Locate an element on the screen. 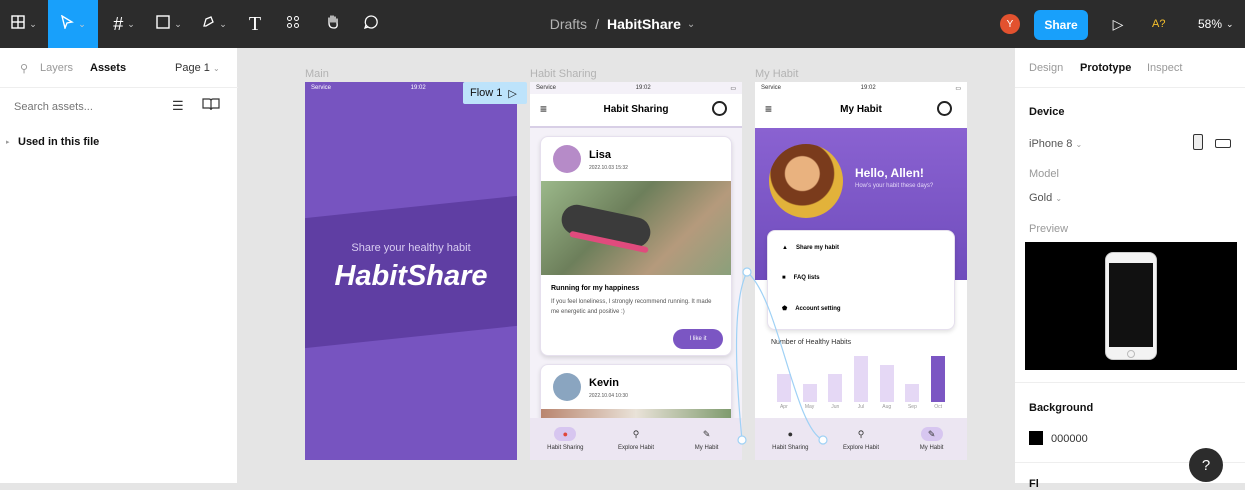 This screenshot has height=490, width=1245. move-tool-button: ⌄ is located at coordinates (73, 24).